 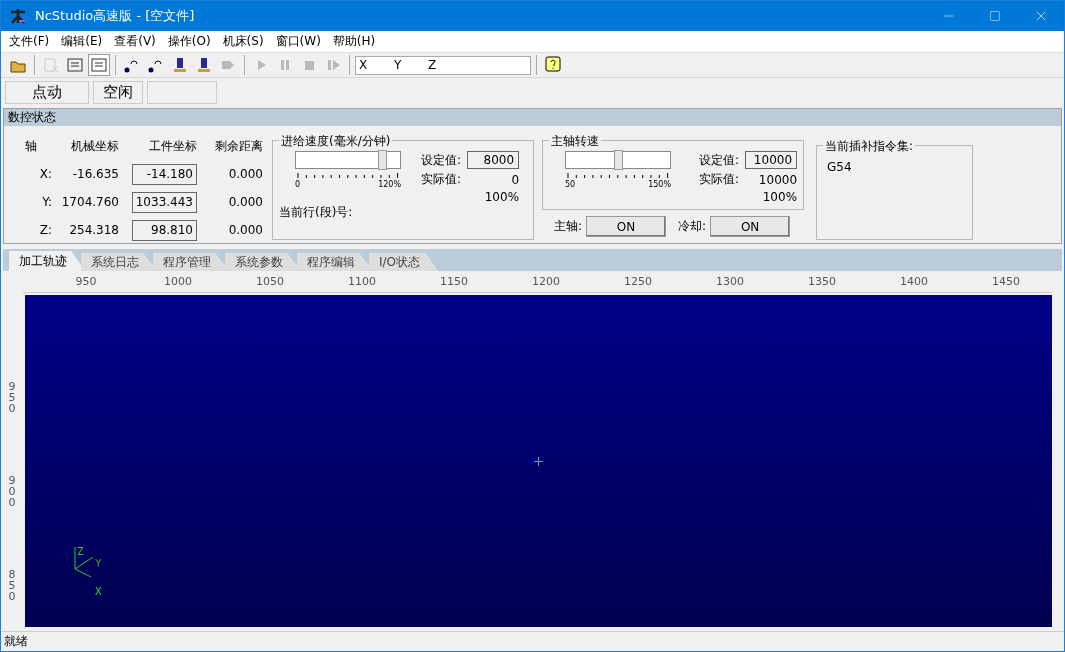 What do you see at coordinates (389, 184) in the screenshot?
I see `scale-label: 120%` at bounding box center [389, 184].